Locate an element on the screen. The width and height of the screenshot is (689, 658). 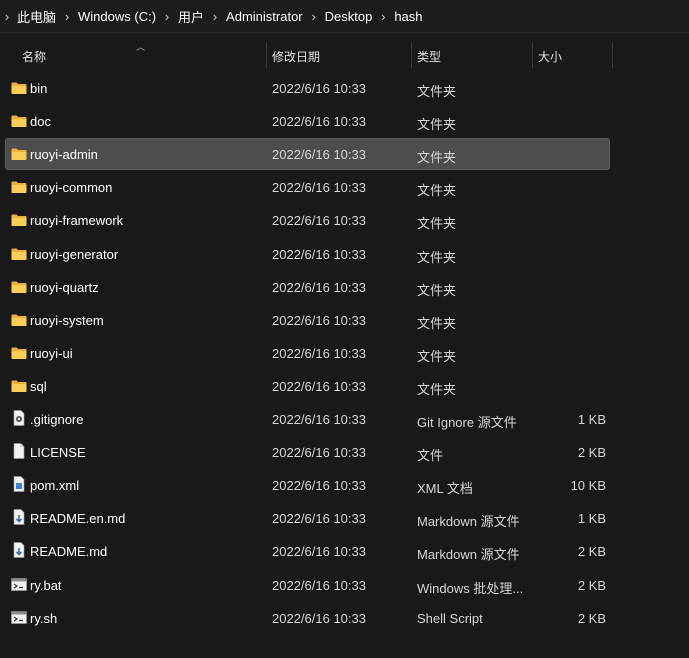
folder-row: ruoyi-generator 2022/6/16 10:33 文件夹 is located at coordinates (307, 254).